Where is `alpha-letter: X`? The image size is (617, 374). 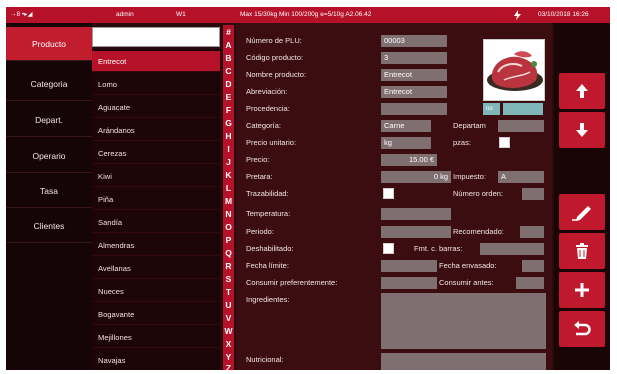
alpha-letter: X is located at coordinates (228, 344).